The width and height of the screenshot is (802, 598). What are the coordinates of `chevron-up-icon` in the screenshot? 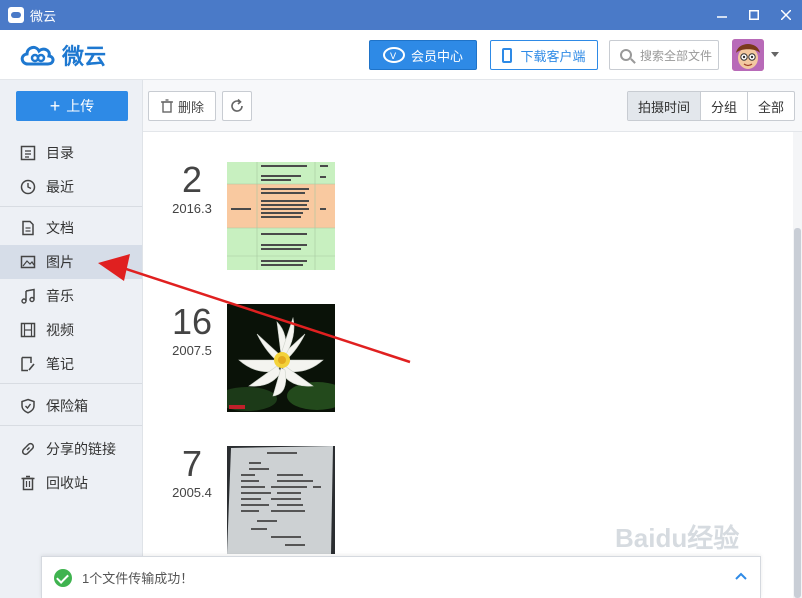 It's located at (741, 576).